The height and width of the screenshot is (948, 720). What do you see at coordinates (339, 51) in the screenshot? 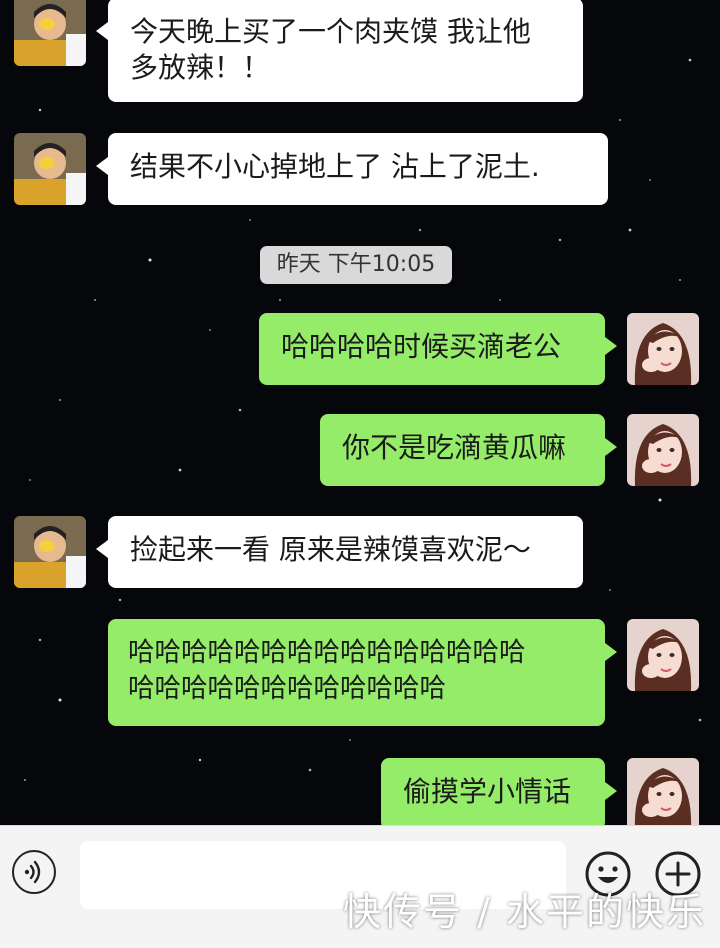
I see `message-bubble: 今天晚上买了一个肉夹馍 我让他 多放辣！！` at bounding box center [339, 51].